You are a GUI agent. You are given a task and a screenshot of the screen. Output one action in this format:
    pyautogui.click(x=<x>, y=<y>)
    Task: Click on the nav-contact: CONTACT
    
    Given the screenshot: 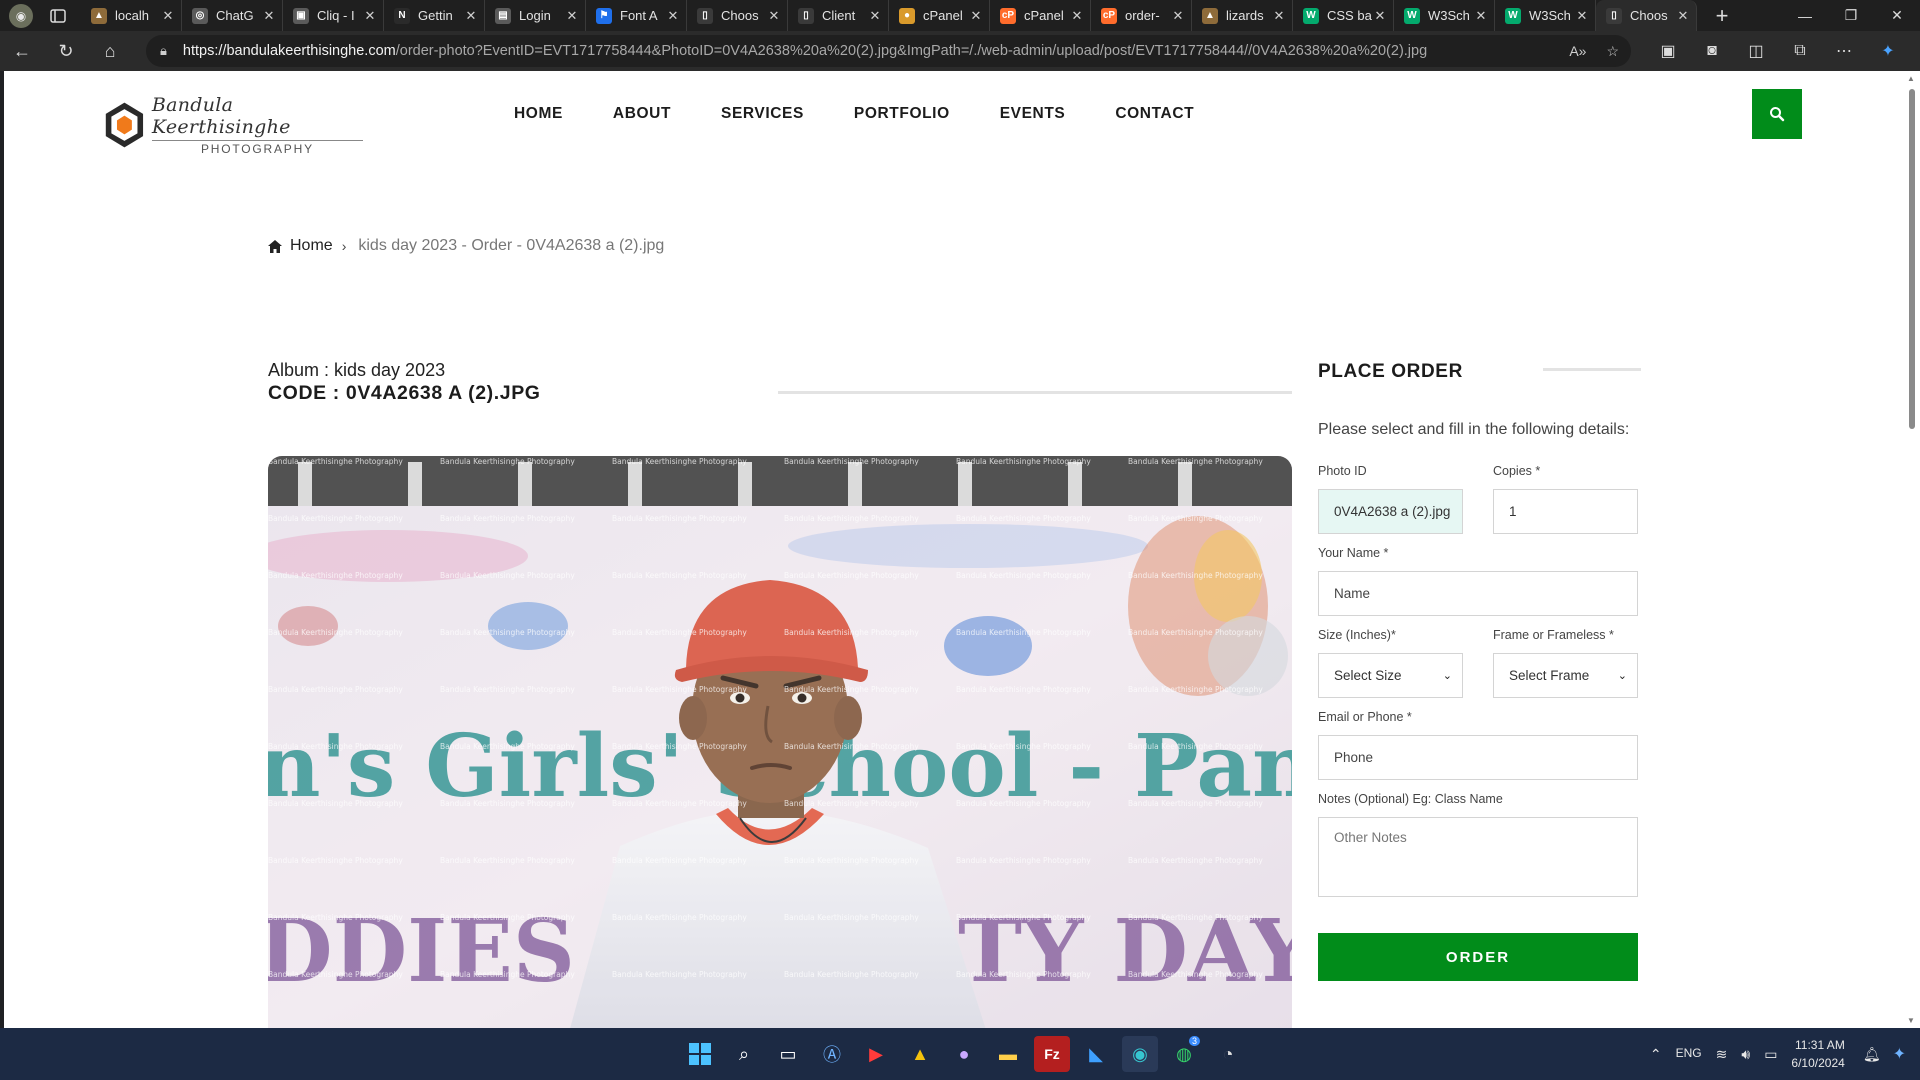 What is the action you would take?
    pyautogui.click(x=1154, y=114)
    